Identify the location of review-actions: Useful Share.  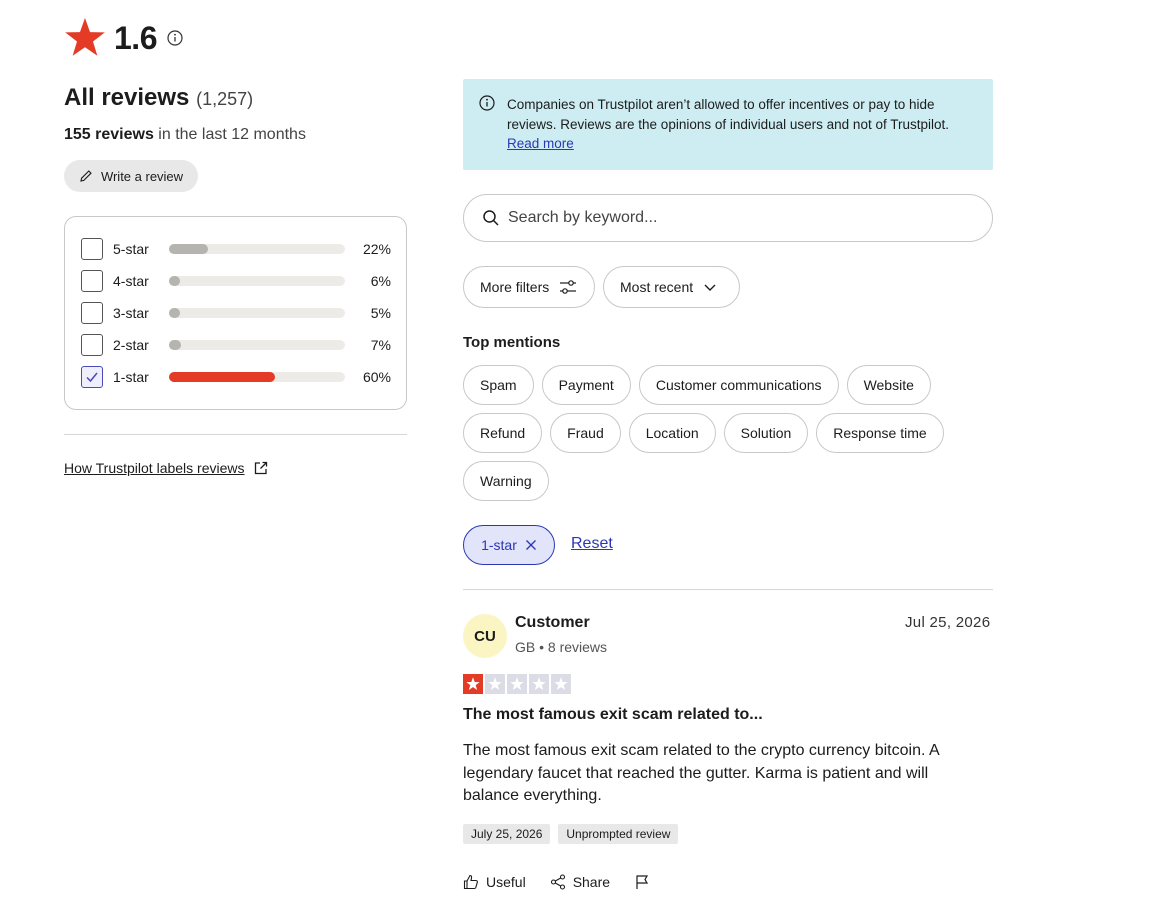
(568, 882).